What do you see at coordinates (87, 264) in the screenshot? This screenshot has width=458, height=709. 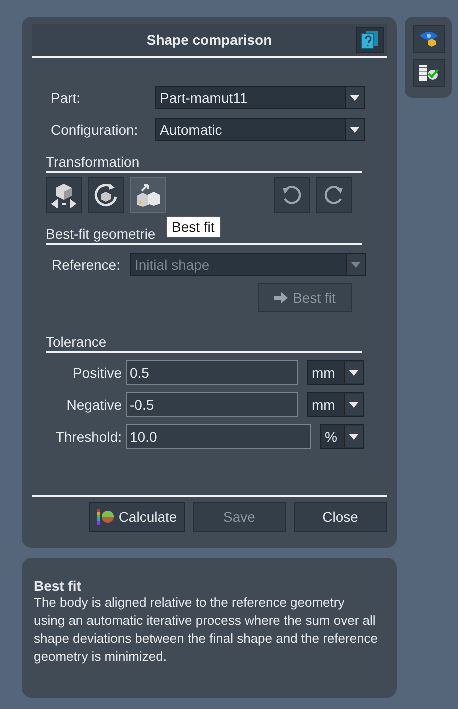 I see `field-label: Reference:` at bounding box center [87, 264].